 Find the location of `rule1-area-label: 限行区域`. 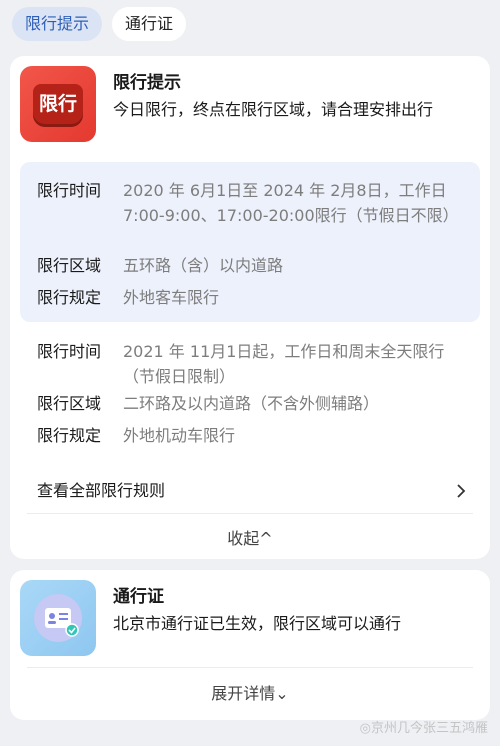

rule1-area-label: 限行区域 is located at coordinates (69, 265).